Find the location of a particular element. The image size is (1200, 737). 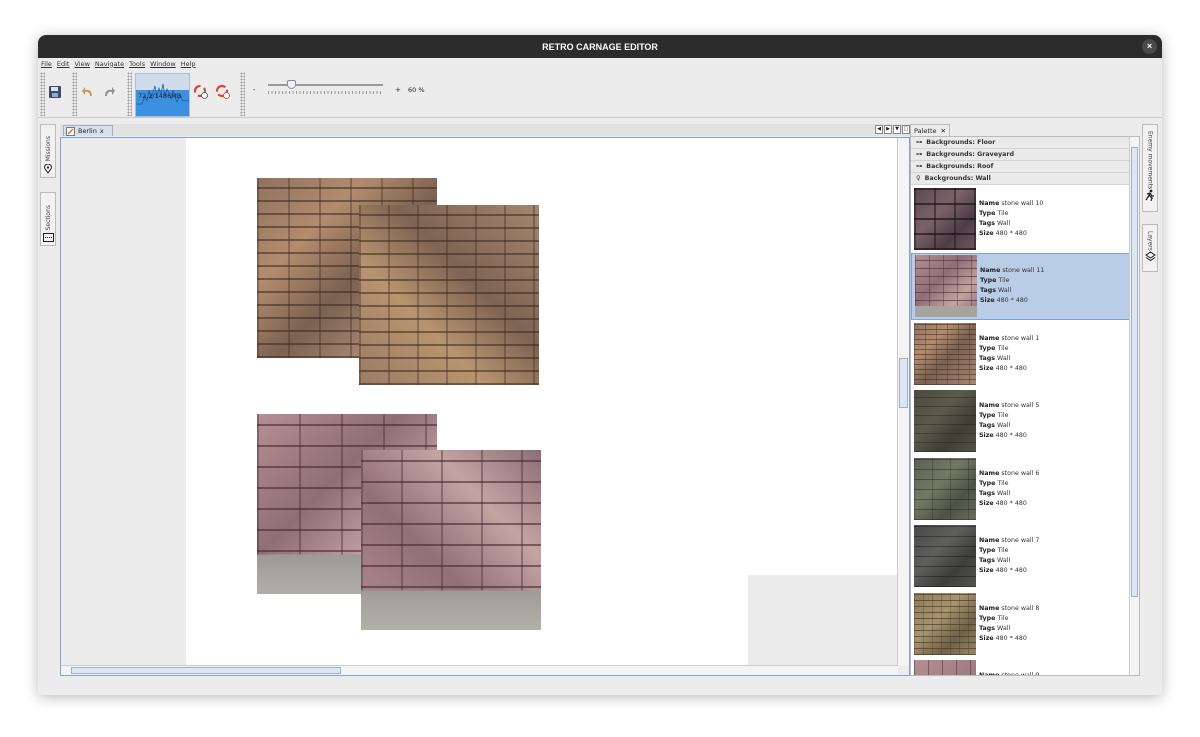

save-button is located at coordinates (55, 92).